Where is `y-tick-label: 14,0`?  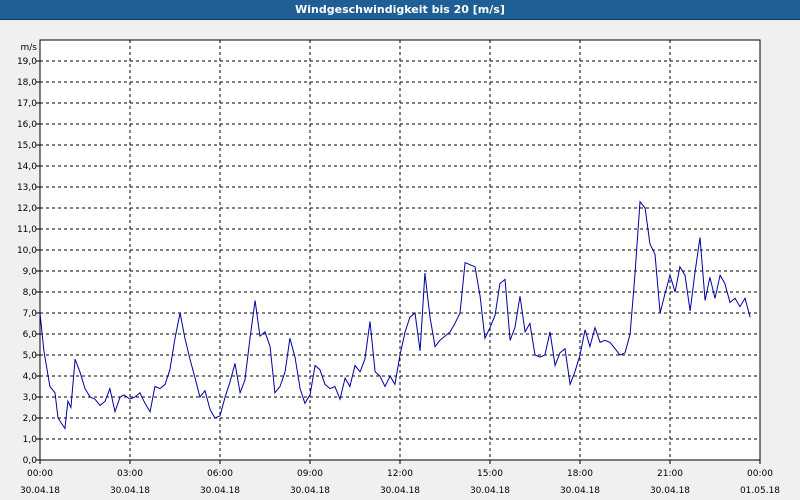 y-tick-label: 14,0 is located at coordinates (27, 167).